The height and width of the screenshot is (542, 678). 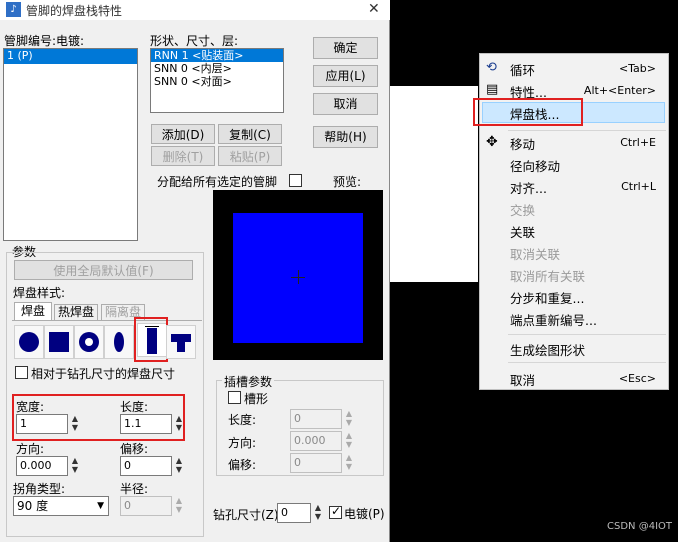 What do you see at coordinates (242, 465) in the screenshot?
I see `slot-offset-label: 偏移:` at bounding box center [242, 465].